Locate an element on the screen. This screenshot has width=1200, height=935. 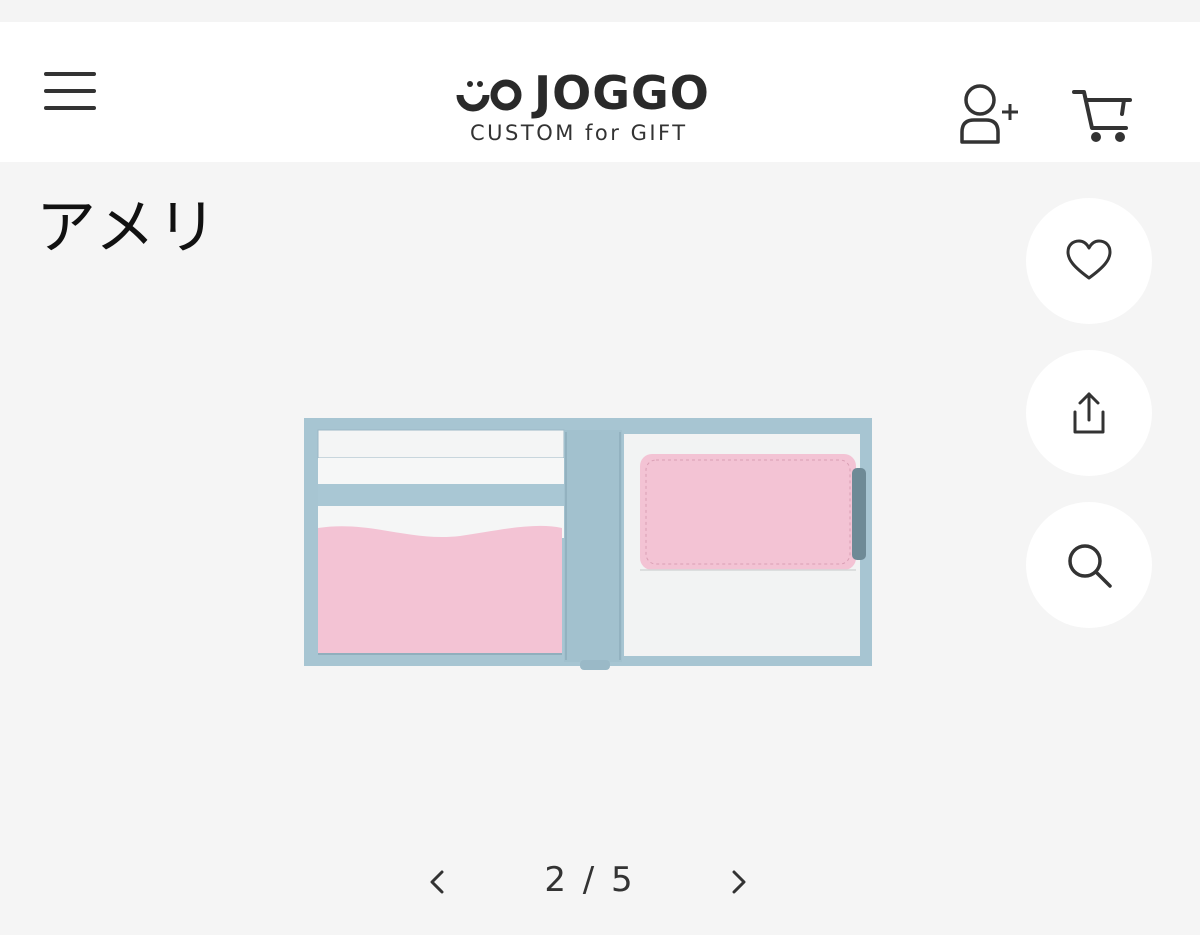
zoom-button is located at coordinates (1089, 565).